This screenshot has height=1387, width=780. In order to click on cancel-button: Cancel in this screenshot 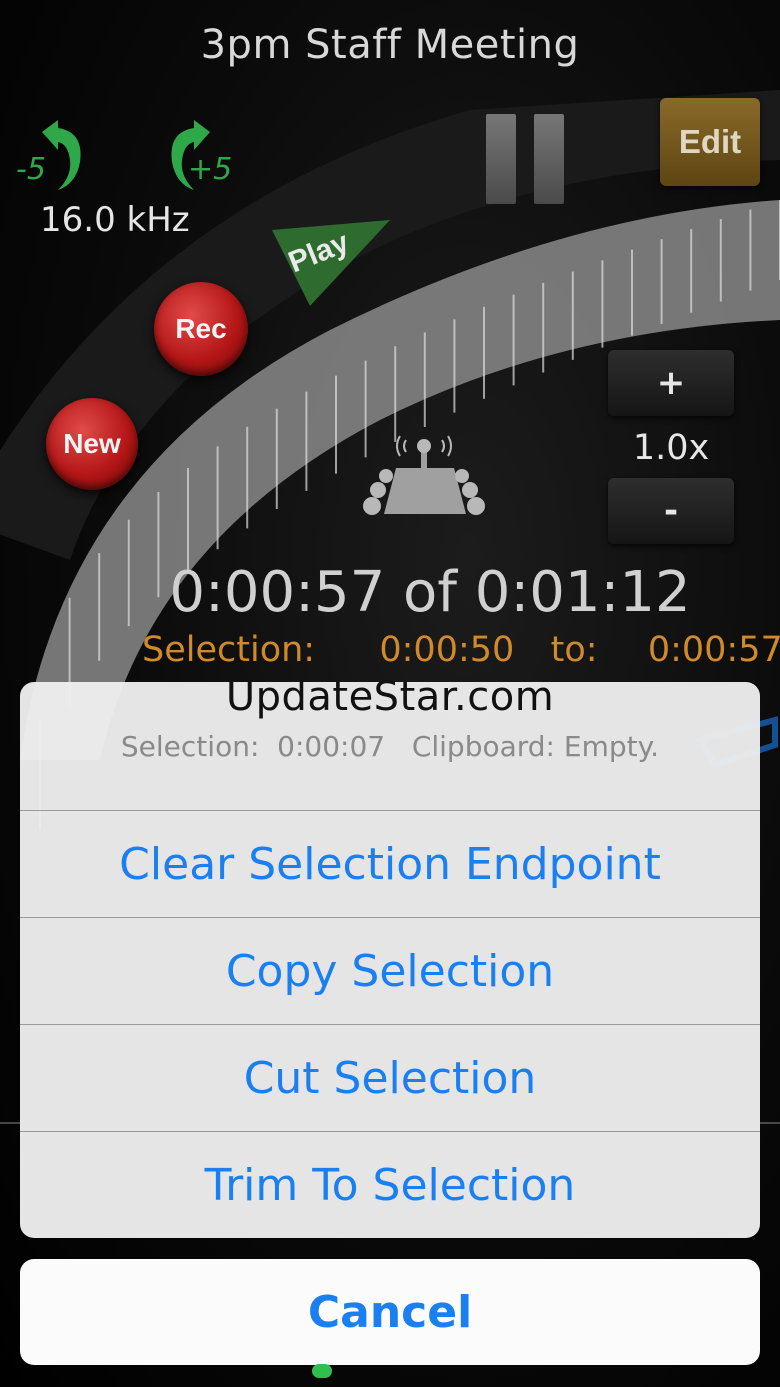, I will do `click(390, 1312)`.